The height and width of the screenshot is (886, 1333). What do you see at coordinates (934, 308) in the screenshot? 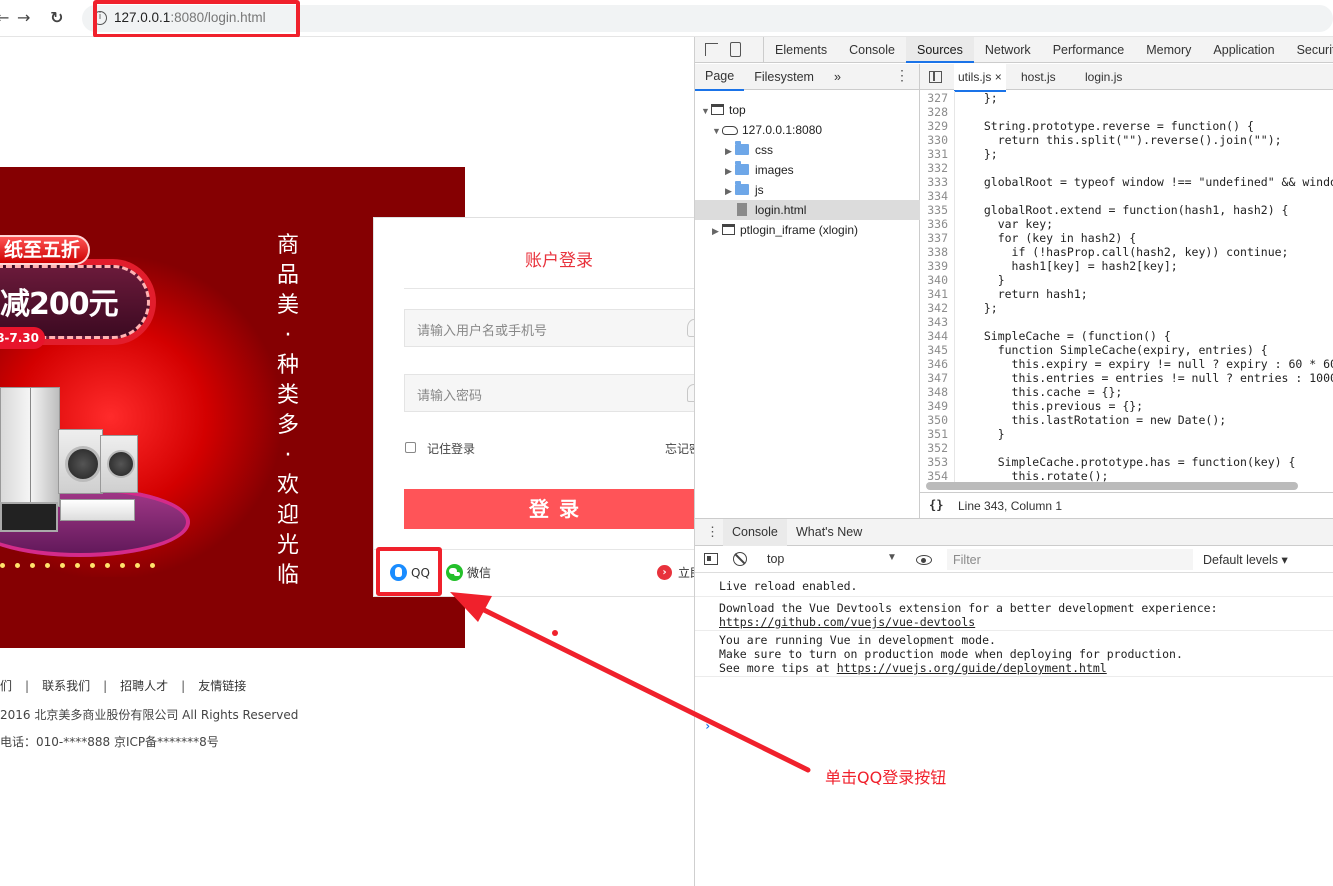
I see `line-number: 342` at bounding box center [934, 308].